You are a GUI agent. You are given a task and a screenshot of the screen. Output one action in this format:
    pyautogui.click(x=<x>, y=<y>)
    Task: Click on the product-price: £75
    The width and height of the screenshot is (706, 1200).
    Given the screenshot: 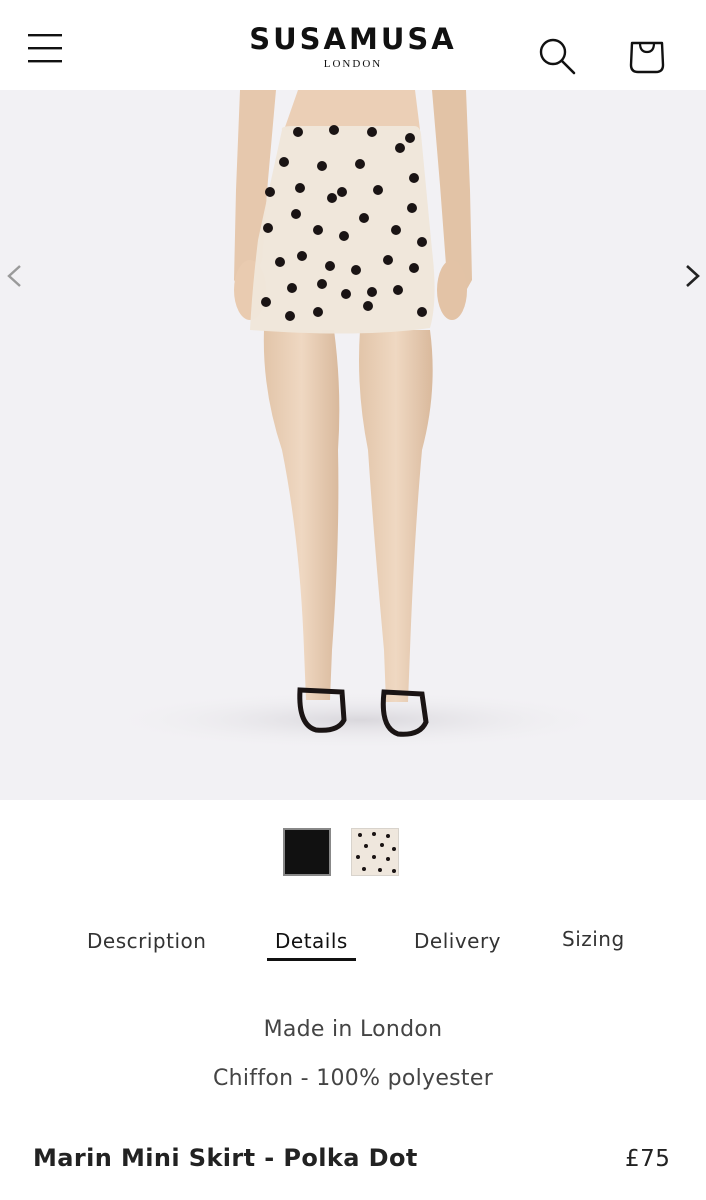 What is the action you would take?
    pyautogui.click(x=648, y=1159)
    